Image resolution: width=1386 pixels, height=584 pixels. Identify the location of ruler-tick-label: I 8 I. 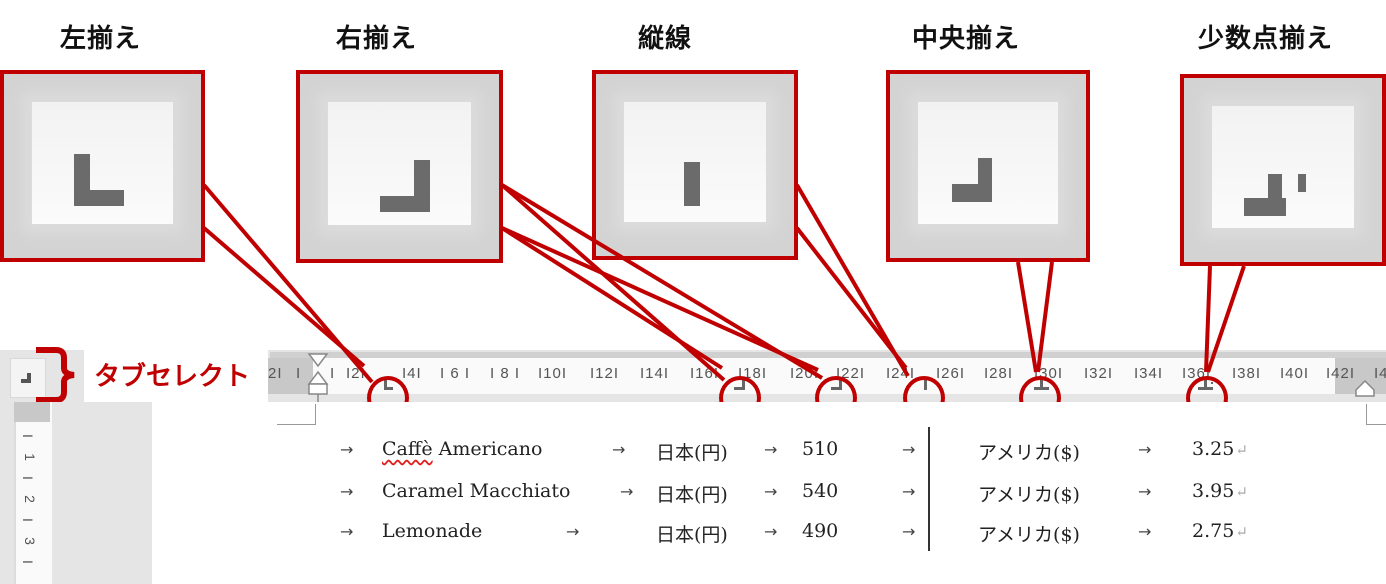
(505, 373).